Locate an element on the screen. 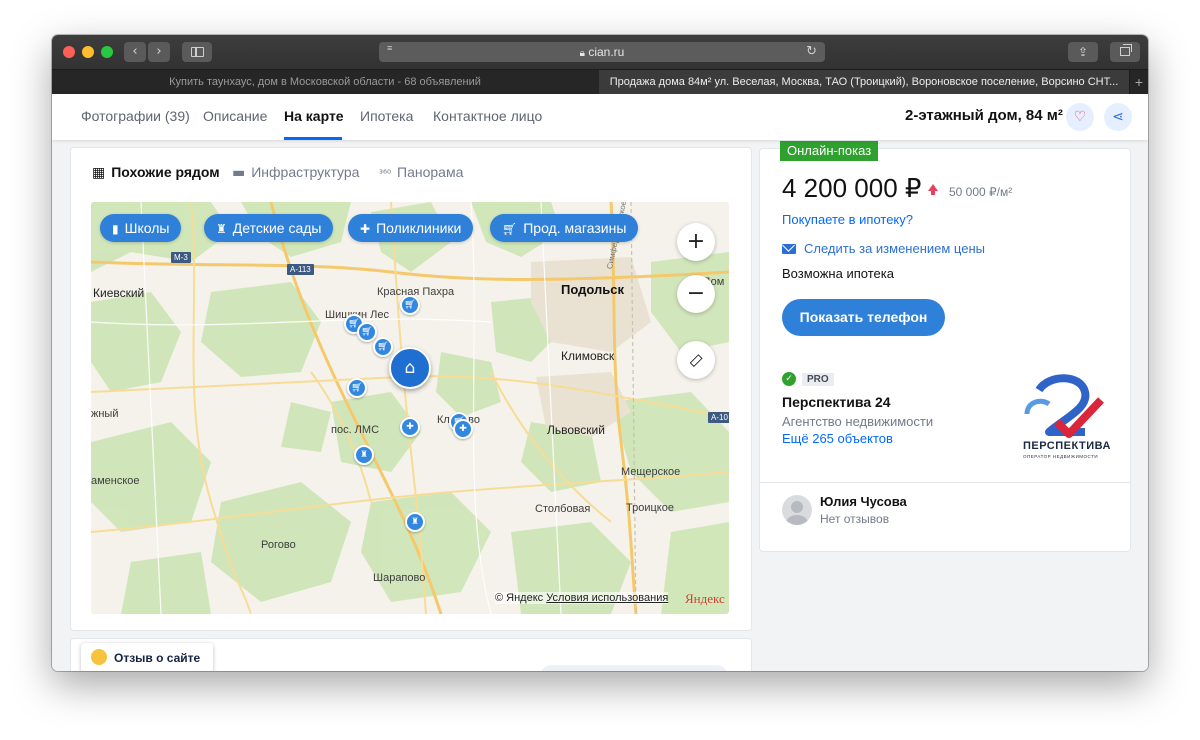  filter-chip-schools: ▮ Школы is located at coordinates (141, 228).